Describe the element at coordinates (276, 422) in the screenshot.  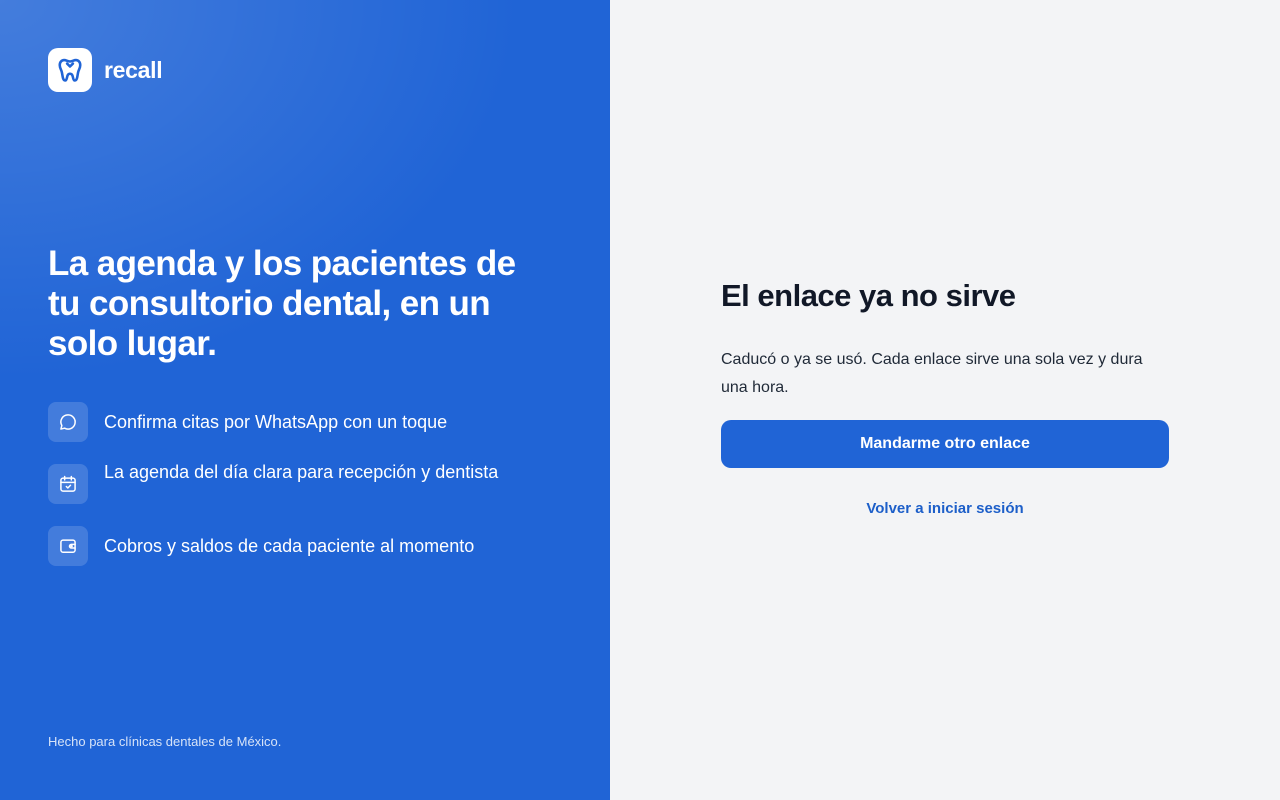
I see `feature-text: Confirma citas por WhatsApp con un toque` at that location.